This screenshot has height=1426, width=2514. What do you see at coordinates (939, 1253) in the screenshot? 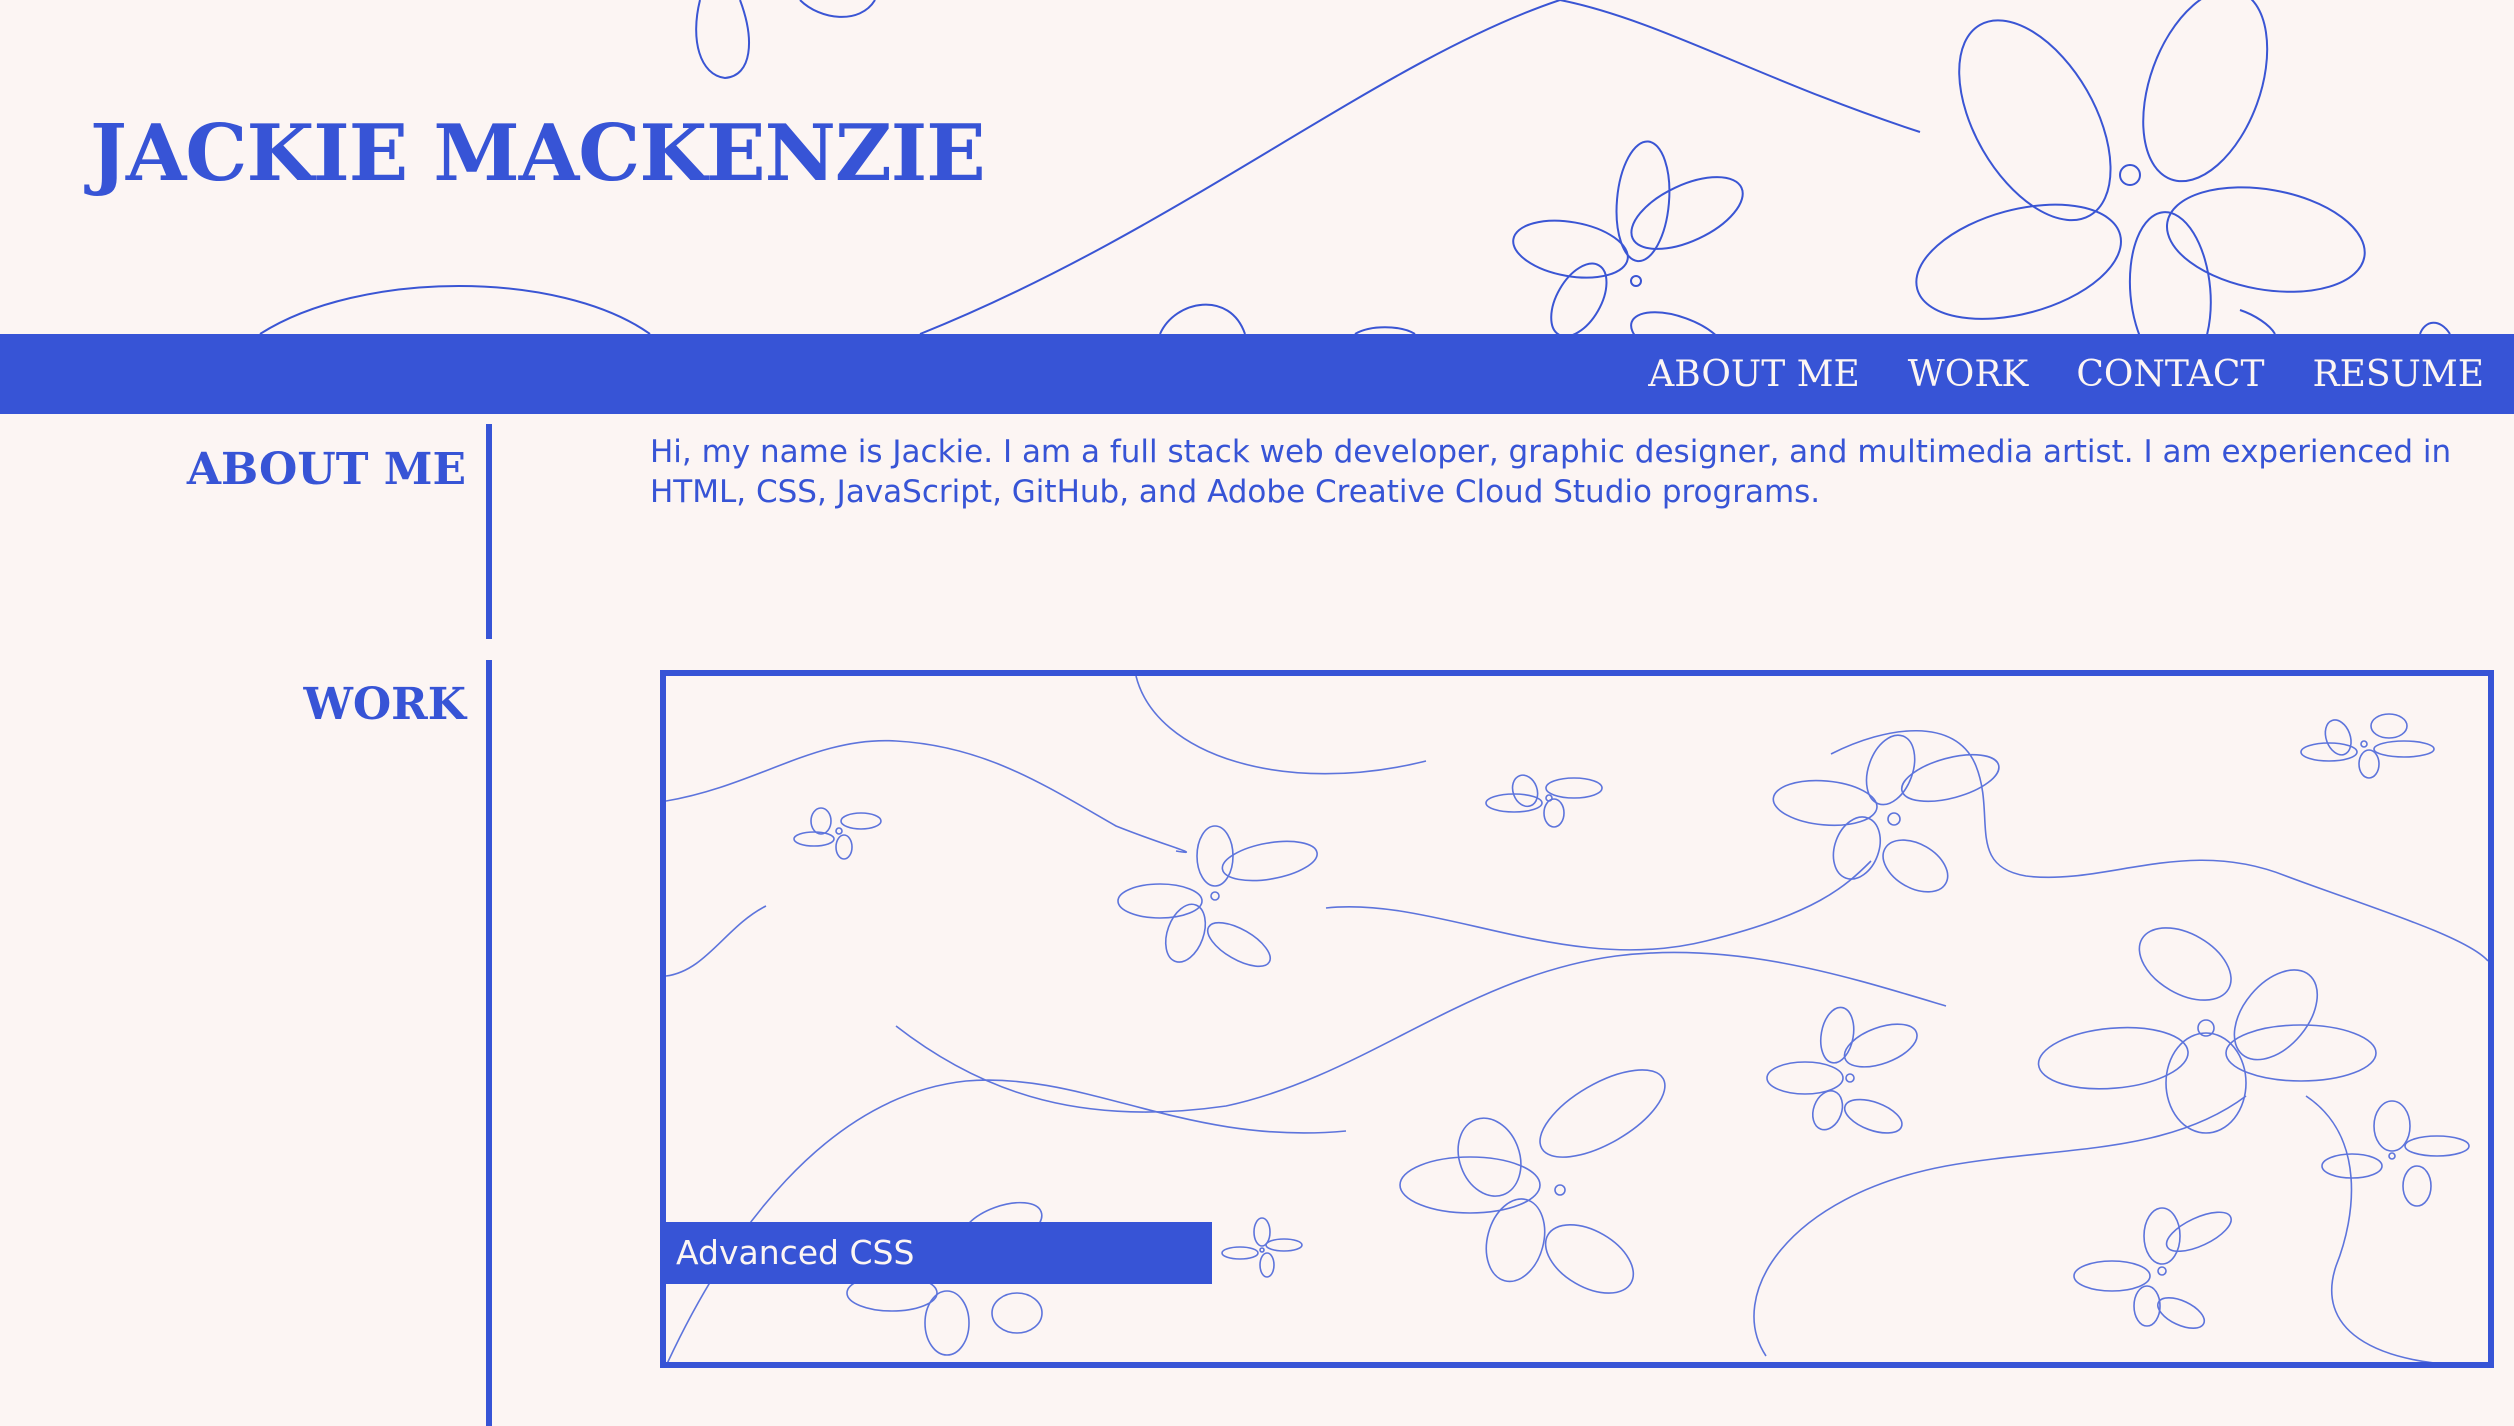
I see `project-label: Advanced CSS` at bounding box center [939, 1253].